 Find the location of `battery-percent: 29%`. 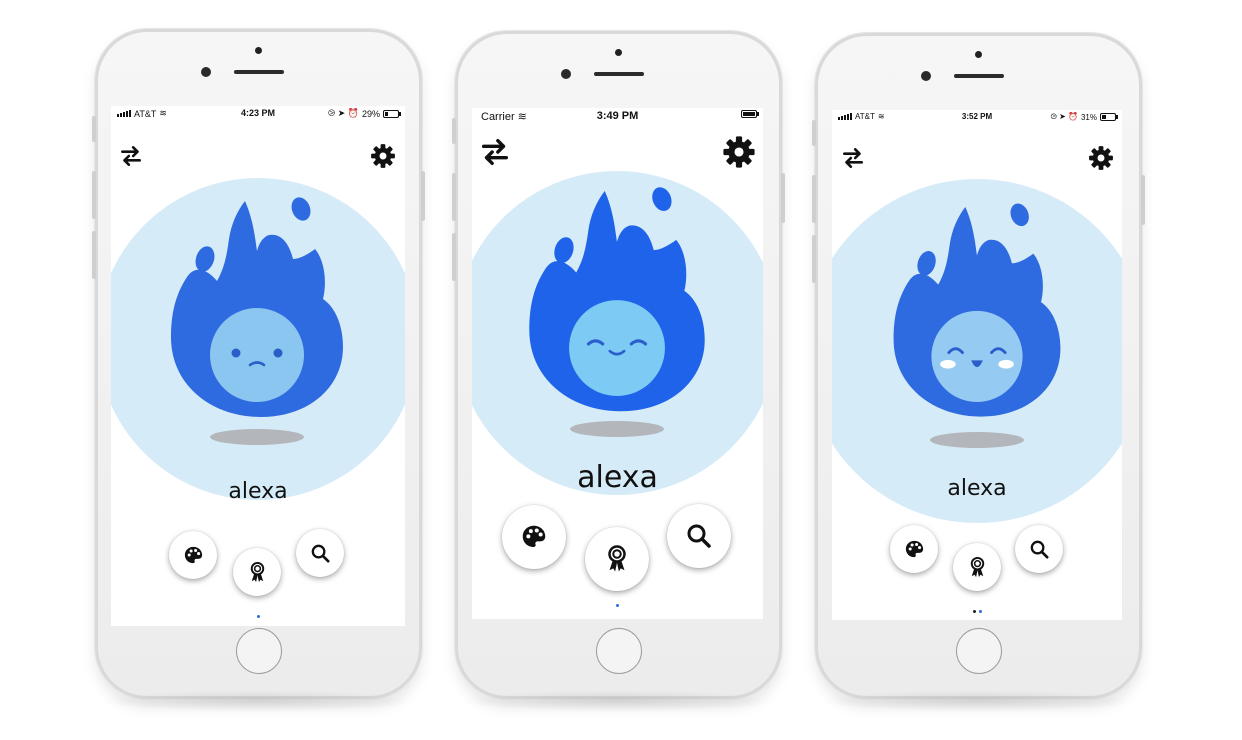

battery-percent: 29% is located at coordinates (370, 113).